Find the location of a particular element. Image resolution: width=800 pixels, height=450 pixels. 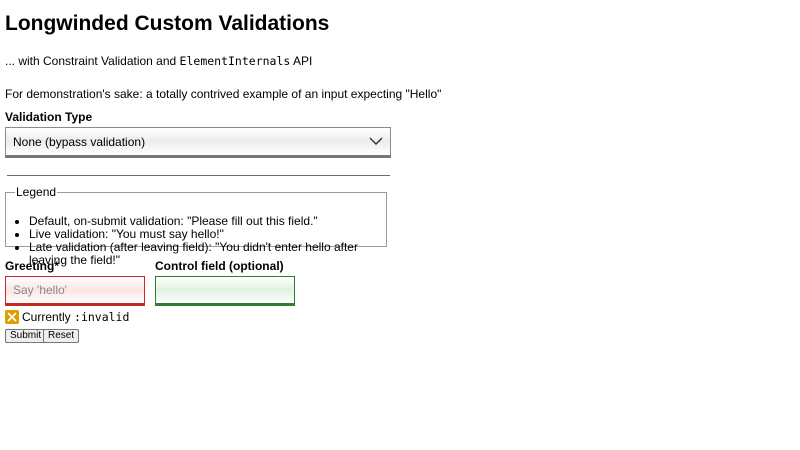

validation-type-label: Validation Type is located at coordinates (49, 117).